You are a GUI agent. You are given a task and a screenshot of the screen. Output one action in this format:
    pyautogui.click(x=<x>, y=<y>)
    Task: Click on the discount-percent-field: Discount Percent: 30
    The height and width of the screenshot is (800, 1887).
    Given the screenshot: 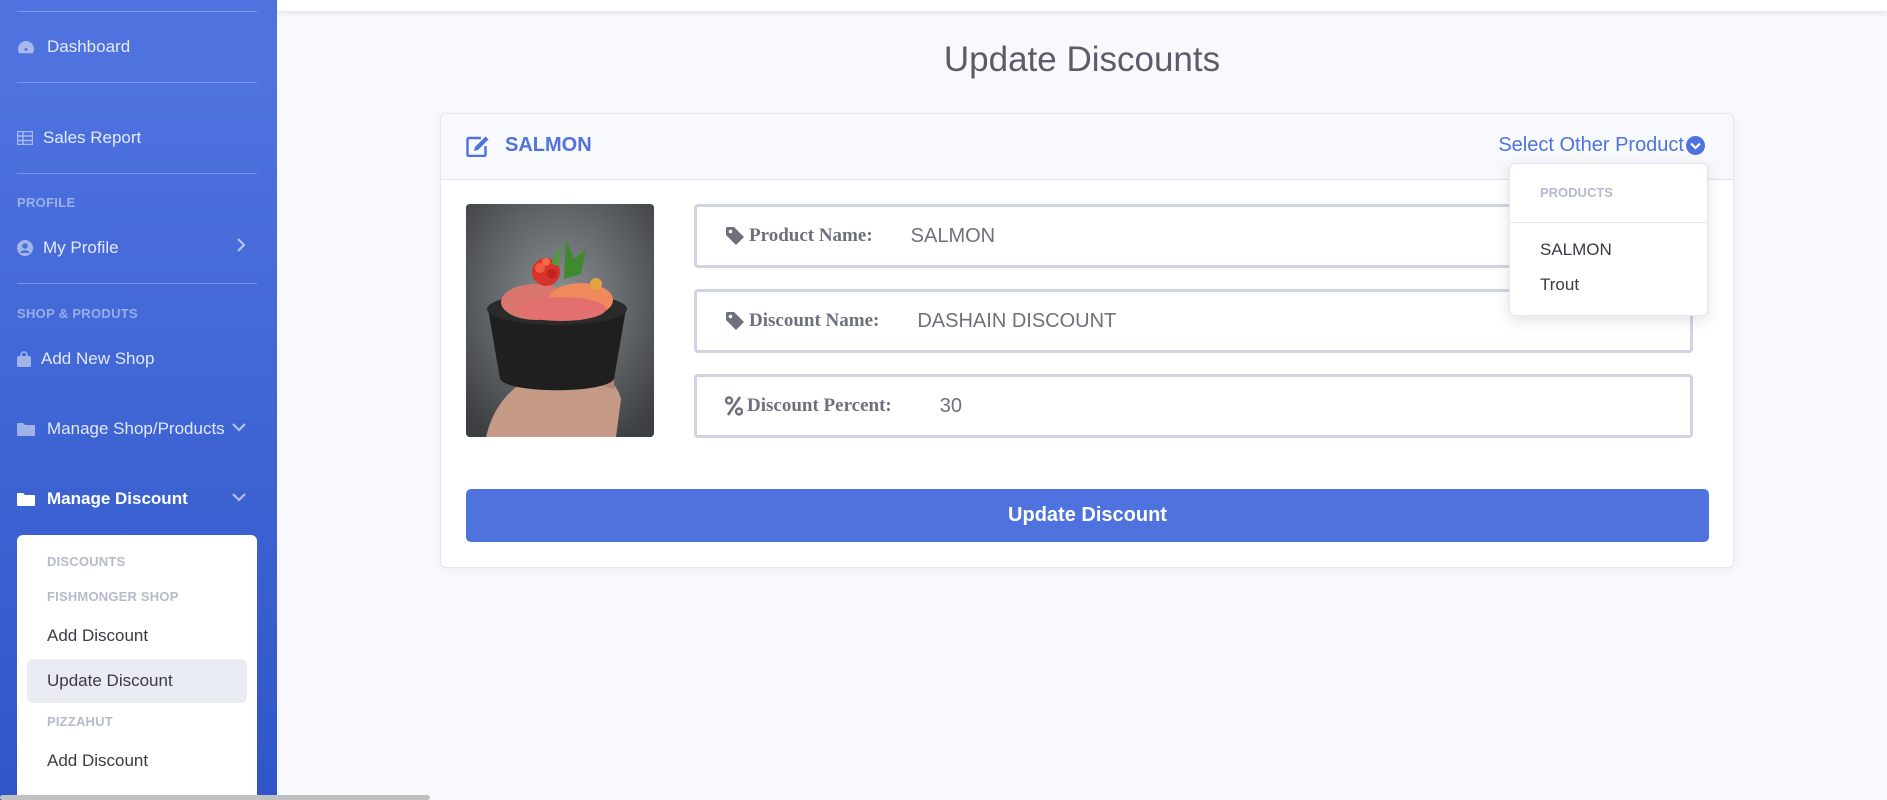 What is the action you would take?
    pyautogui.click(x=1193, y=406)
    